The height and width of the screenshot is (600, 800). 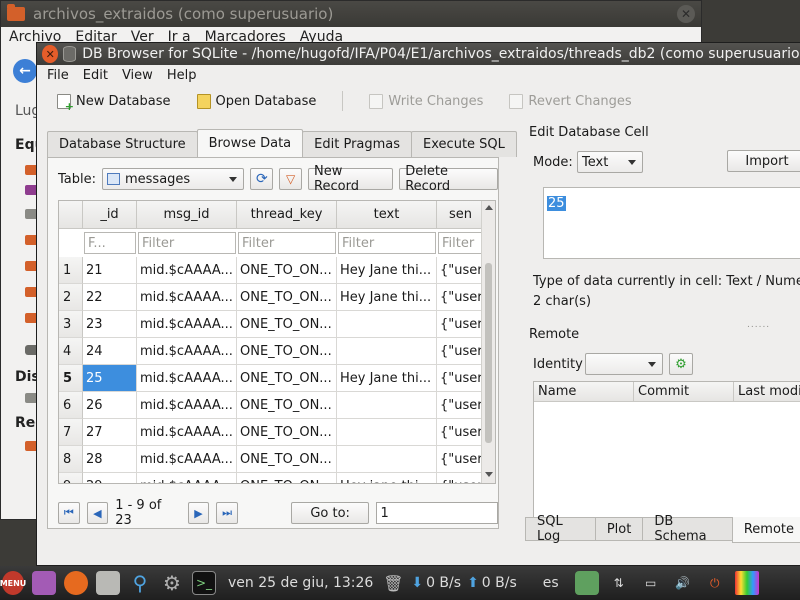 I want to click on cell-editor: 25, so click(x=671, y=223).